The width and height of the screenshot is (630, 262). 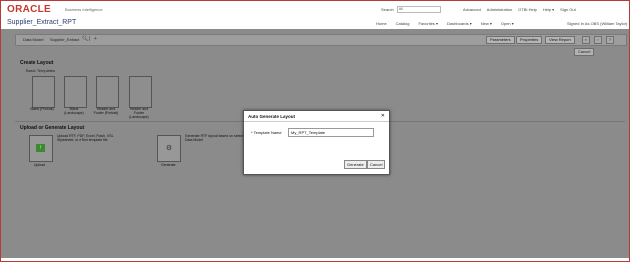 I want to click on template-name-label: * Template Name, so click(x=266, y=132).